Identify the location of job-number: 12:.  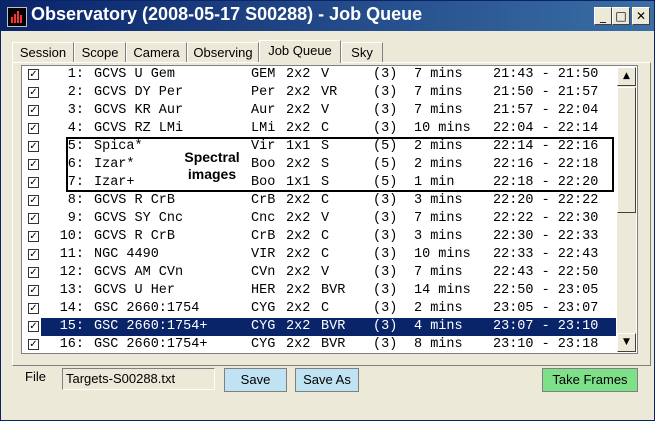
(71, 272).